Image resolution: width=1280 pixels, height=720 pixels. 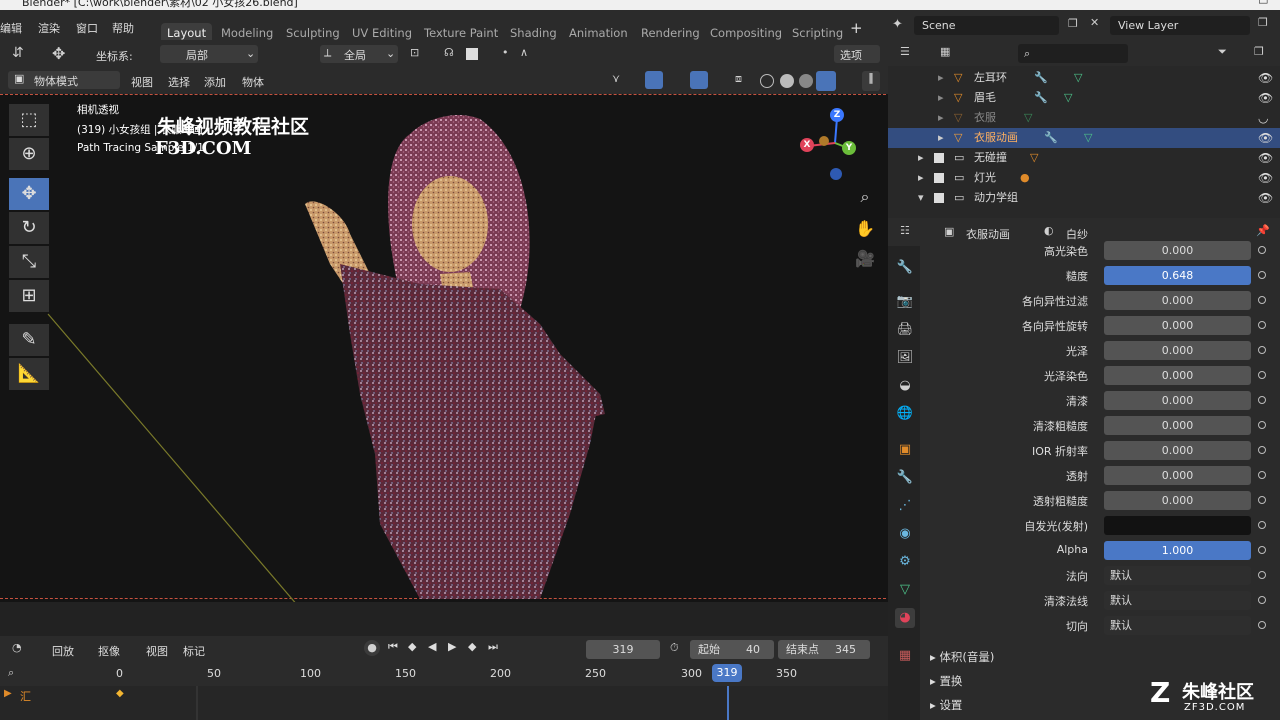 I want to click on camera-view-icon: 🎥, so click(x=865, y=259).